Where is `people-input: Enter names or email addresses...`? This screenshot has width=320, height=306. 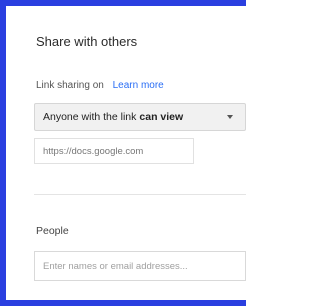
people-input: Enter names or email addresses... is located at coordinates (140, 266).